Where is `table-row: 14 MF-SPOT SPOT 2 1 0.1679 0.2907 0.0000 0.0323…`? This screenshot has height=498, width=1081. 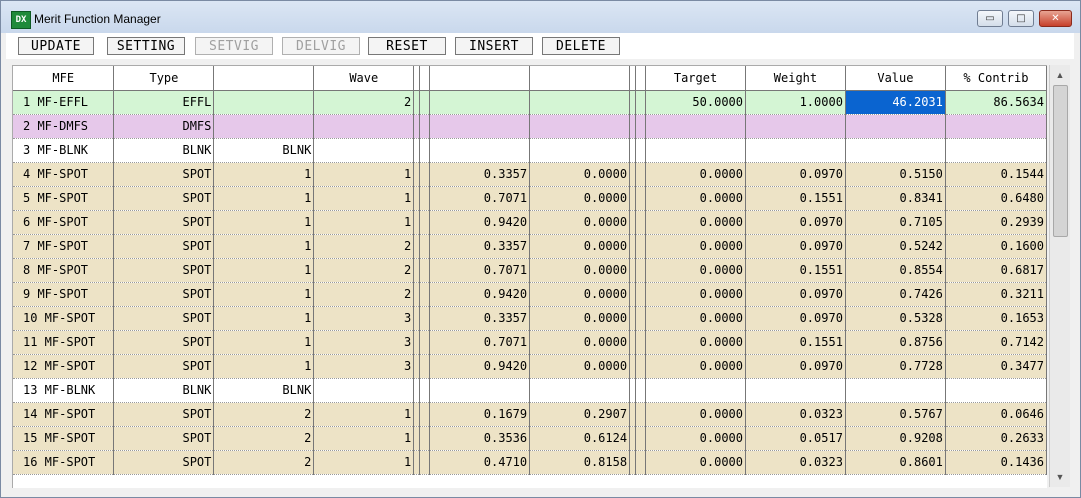
table-row: 14 MF-SPOT SPOT 2 1 0.1679 0.2907 0.0000 0.0323… is located at coordinates (530, 414).